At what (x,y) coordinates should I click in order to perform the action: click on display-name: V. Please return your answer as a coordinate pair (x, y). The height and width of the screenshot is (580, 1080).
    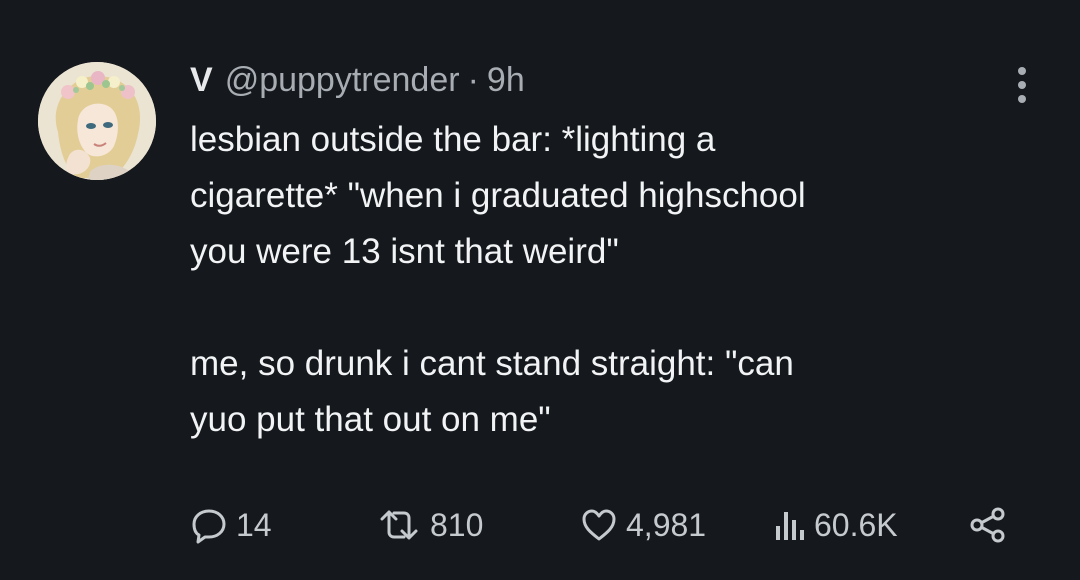
    Looking at the image, I should click on (201, 80).